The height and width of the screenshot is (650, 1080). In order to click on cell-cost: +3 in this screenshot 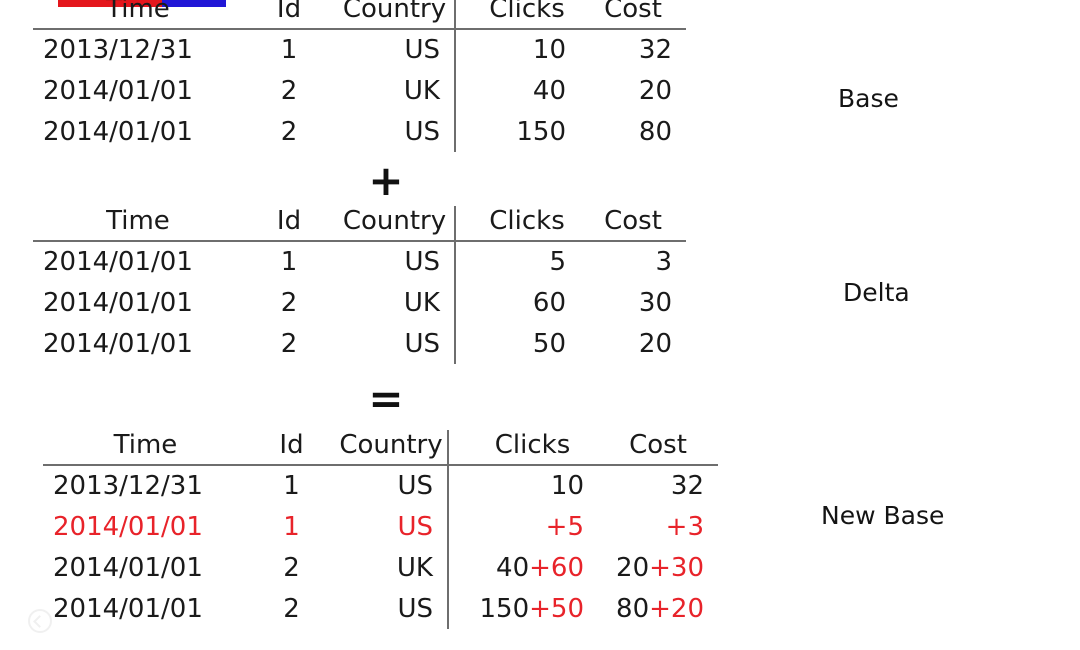, I will do `click(658, 526)`.